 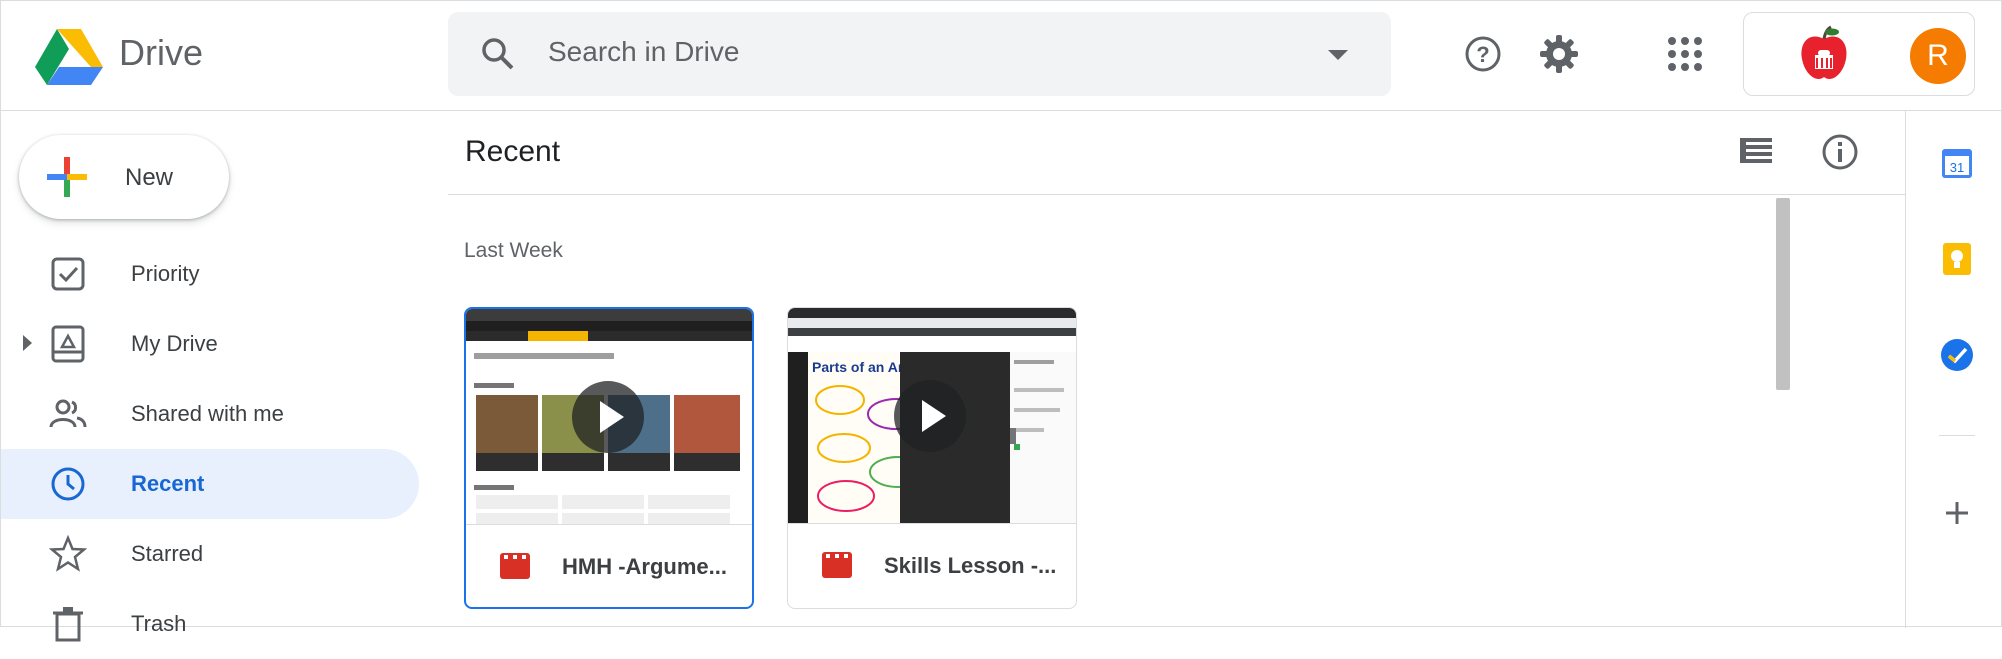 I want to click on search-bar: Search in Drive, so click(x=919, y=54).